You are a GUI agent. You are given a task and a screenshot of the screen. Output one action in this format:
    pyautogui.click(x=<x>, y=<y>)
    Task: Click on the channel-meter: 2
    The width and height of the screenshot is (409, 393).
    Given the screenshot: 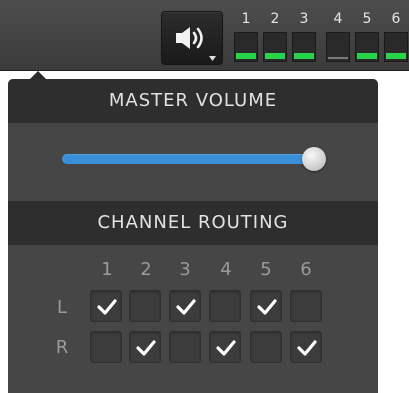 What is the action you would take?
    pyautogui.click(x=275, y=38)
    